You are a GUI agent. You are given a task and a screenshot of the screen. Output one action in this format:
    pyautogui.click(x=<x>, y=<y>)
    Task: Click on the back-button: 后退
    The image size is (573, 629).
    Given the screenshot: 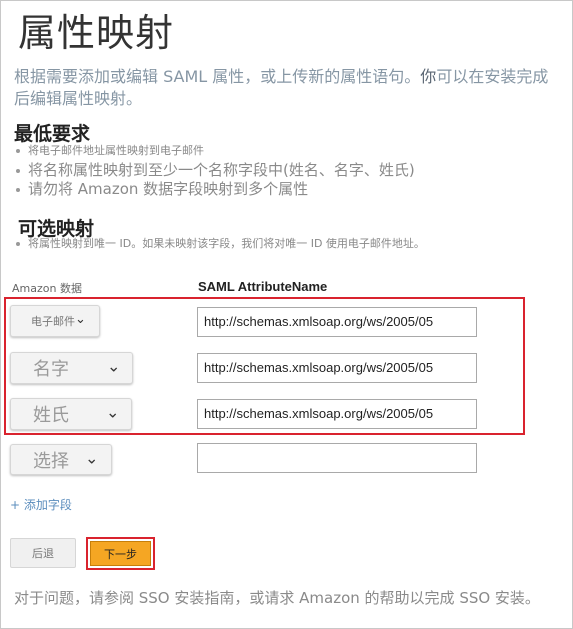 What is the action you would take?
    pyautogui.click(x=43, y=553)
    